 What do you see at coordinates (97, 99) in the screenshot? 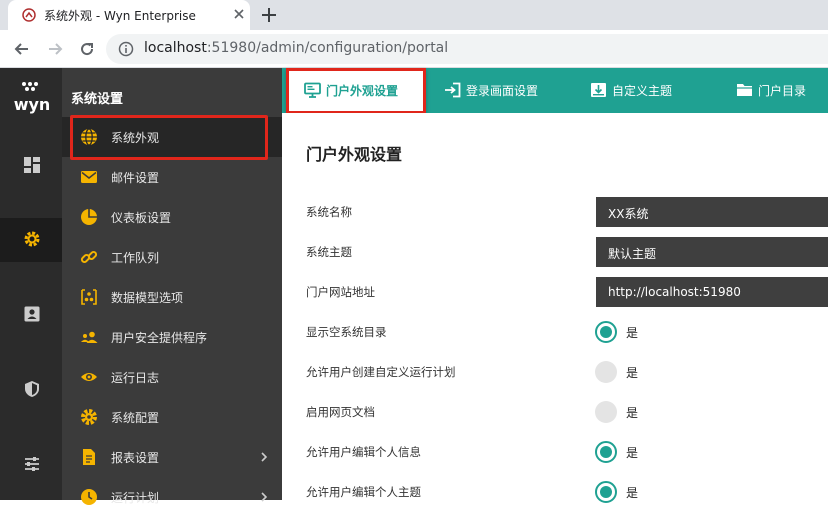
I see `sidebar-title: 系统设置` at bounding box center [97, 99].